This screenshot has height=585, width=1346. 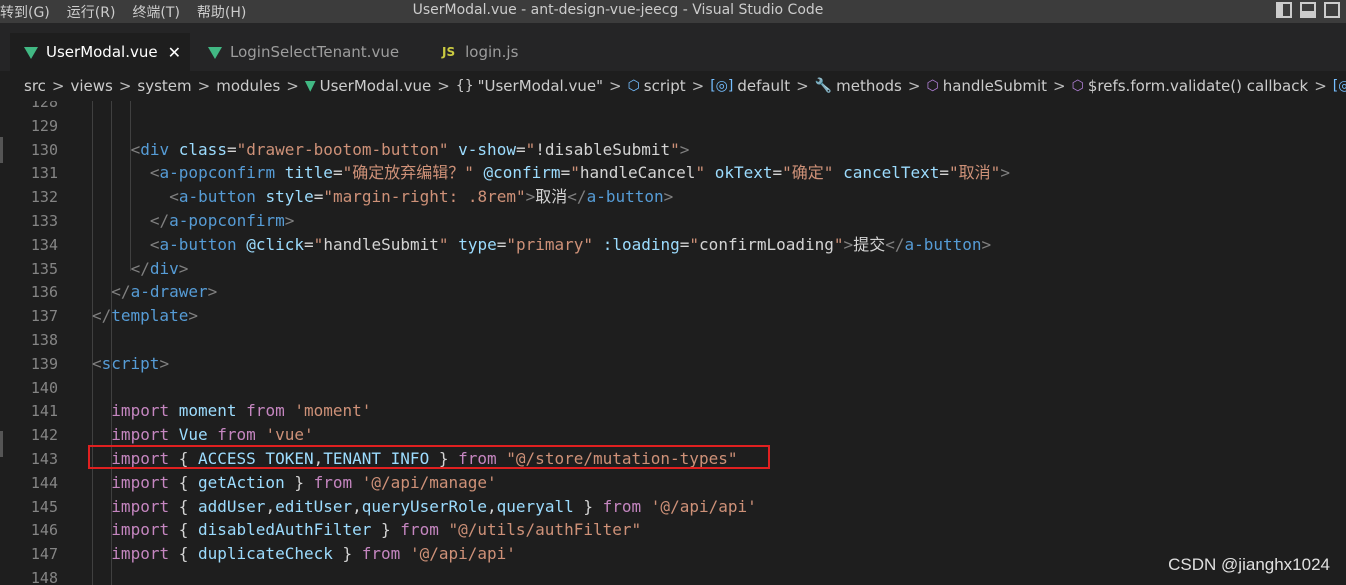 I want to click on breadcrumb-item: {} "UserModal.vue", so click(x=529, y=86).